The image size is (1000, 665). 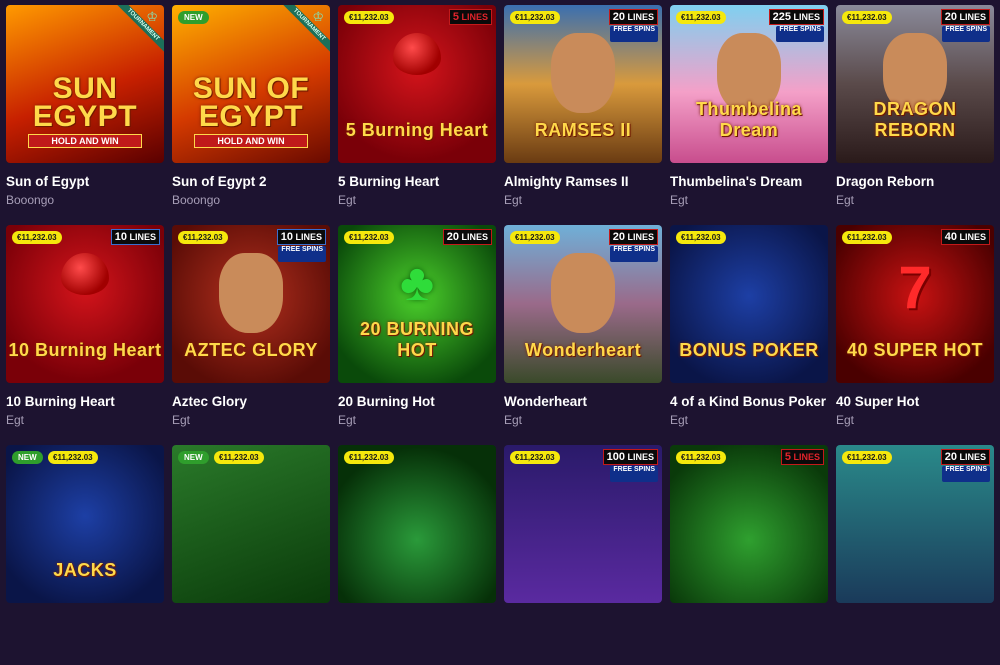 What do you see at coordinates (950, 237) in the screenshot?
I see `lines-count: 40` at bounding box center [950, 237].